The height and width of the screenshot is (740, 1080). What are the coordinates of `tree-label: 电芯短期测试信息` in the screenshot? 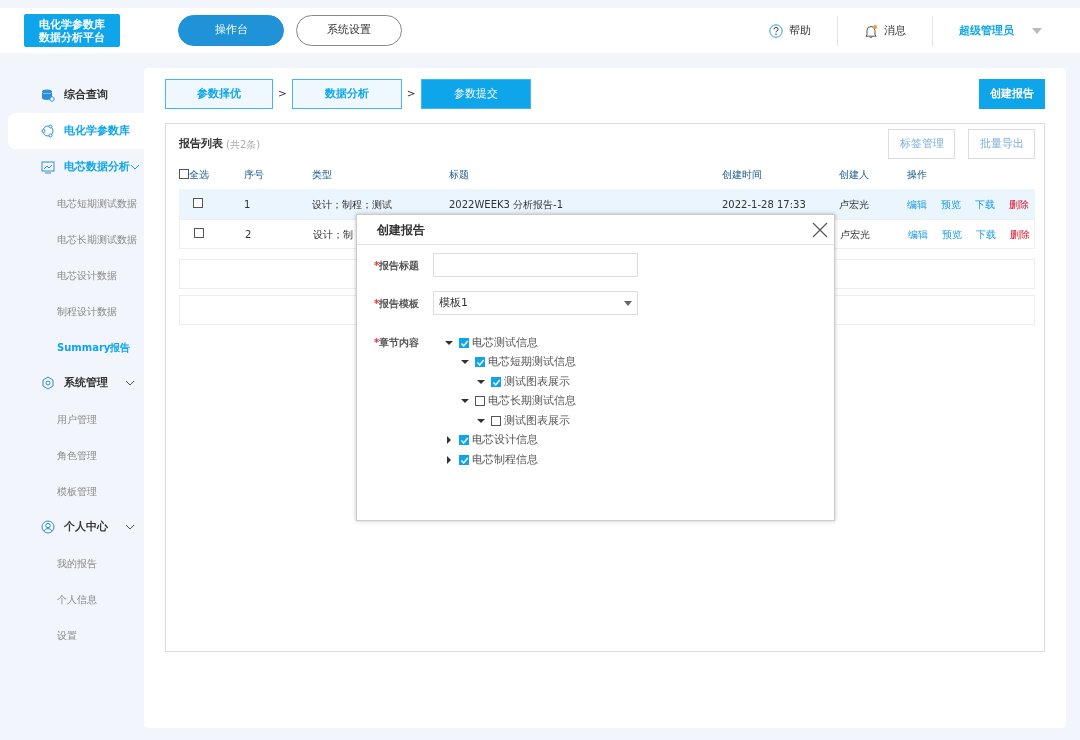 It's located at (532, 362).